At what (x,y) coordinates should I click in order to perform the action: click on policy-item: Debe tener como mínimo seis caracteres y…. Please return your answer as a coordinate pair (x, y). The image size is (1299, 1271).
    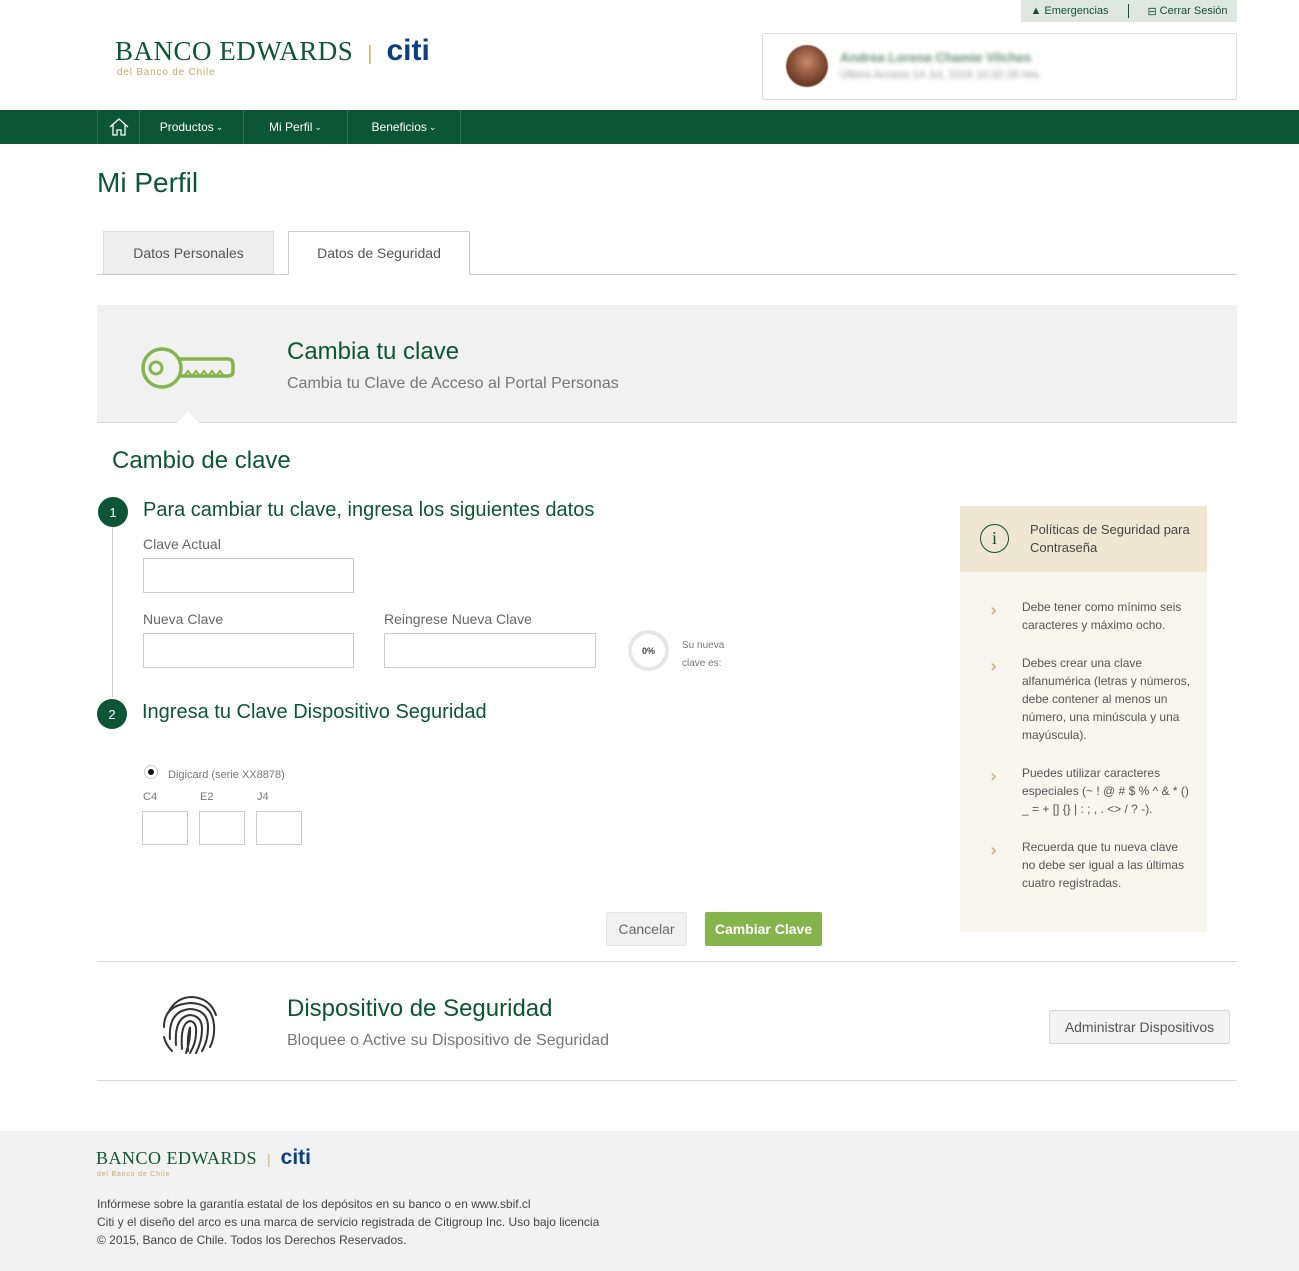
    Looking at the image, I should click on (1102, 616).